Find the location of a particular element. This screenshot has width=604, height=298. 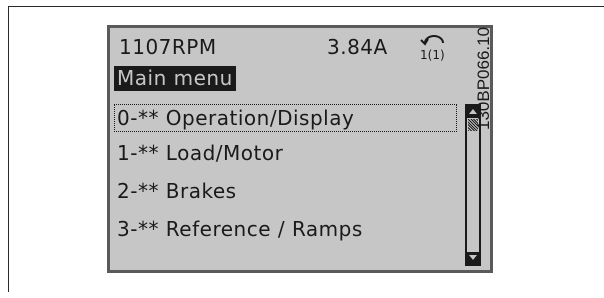

setup-indicator-icon: 1(1) is located at coordinates (432, 48).